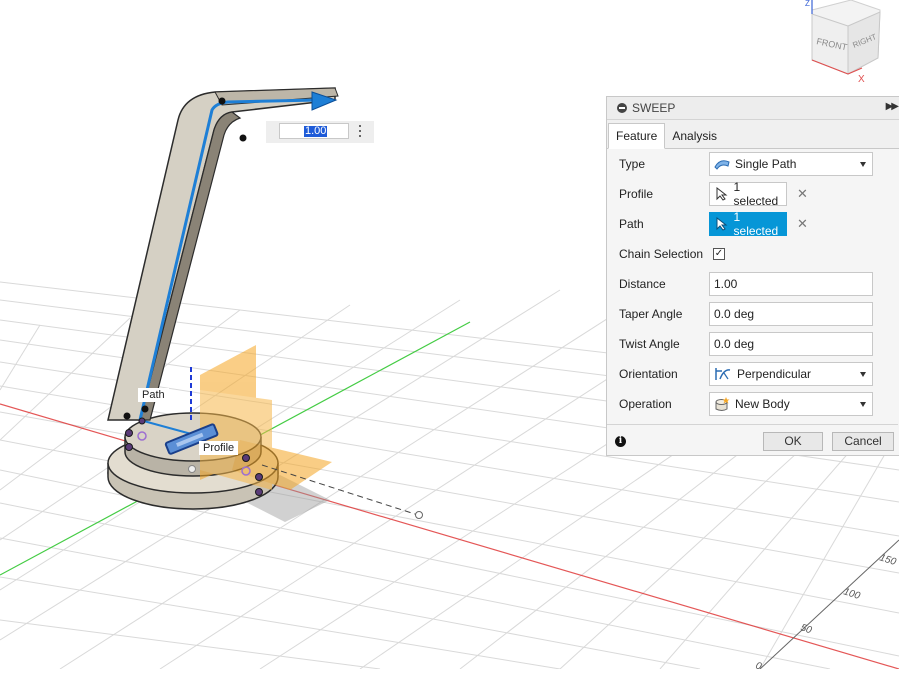  I want to click on type-value: Single Path, so click(766, 164).